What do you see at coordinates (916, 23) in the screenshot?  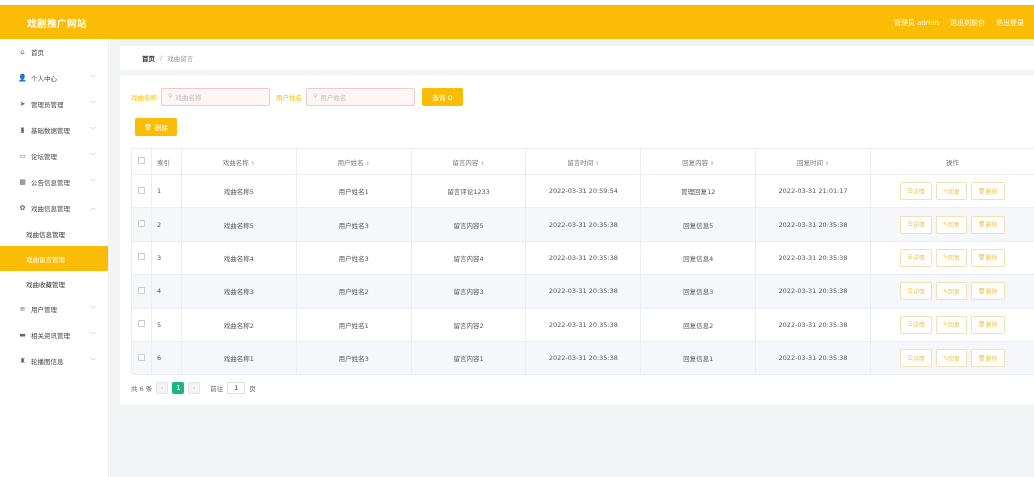 I see `admin-user-label: 管理员 admin` at bounding box center [916, 23].